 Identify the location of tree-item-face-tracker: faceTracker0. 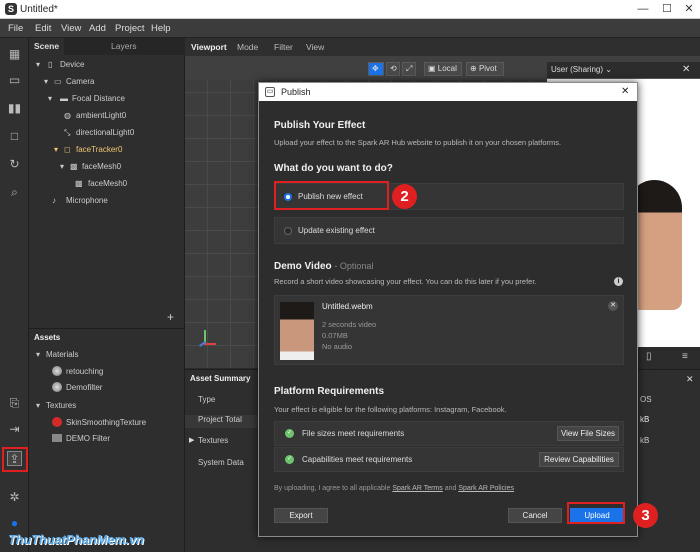
(99, 149).